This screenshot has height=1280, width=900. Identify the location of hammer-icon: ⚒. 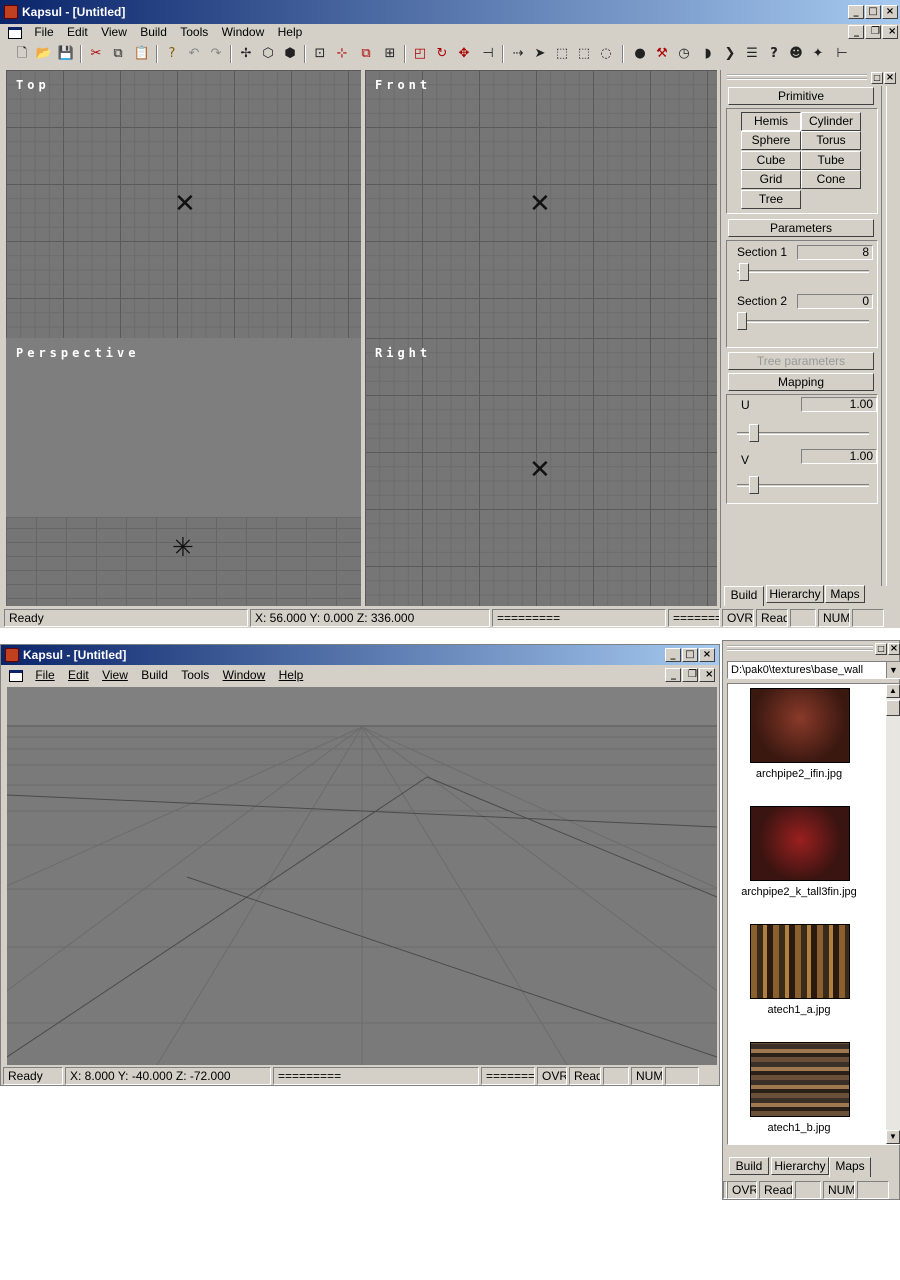
(662, 54).